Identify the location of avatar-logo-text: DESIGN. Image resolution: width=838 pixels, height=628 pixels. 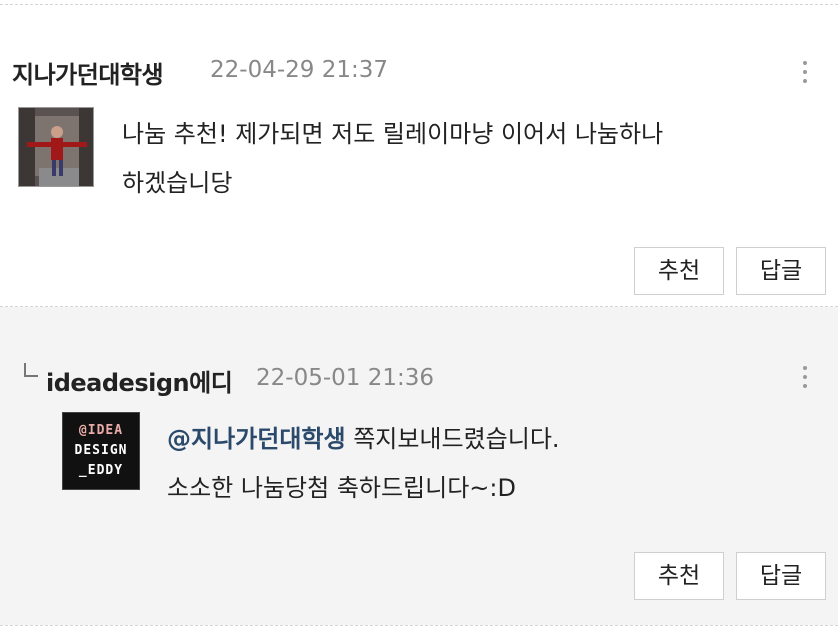
(101, 450).